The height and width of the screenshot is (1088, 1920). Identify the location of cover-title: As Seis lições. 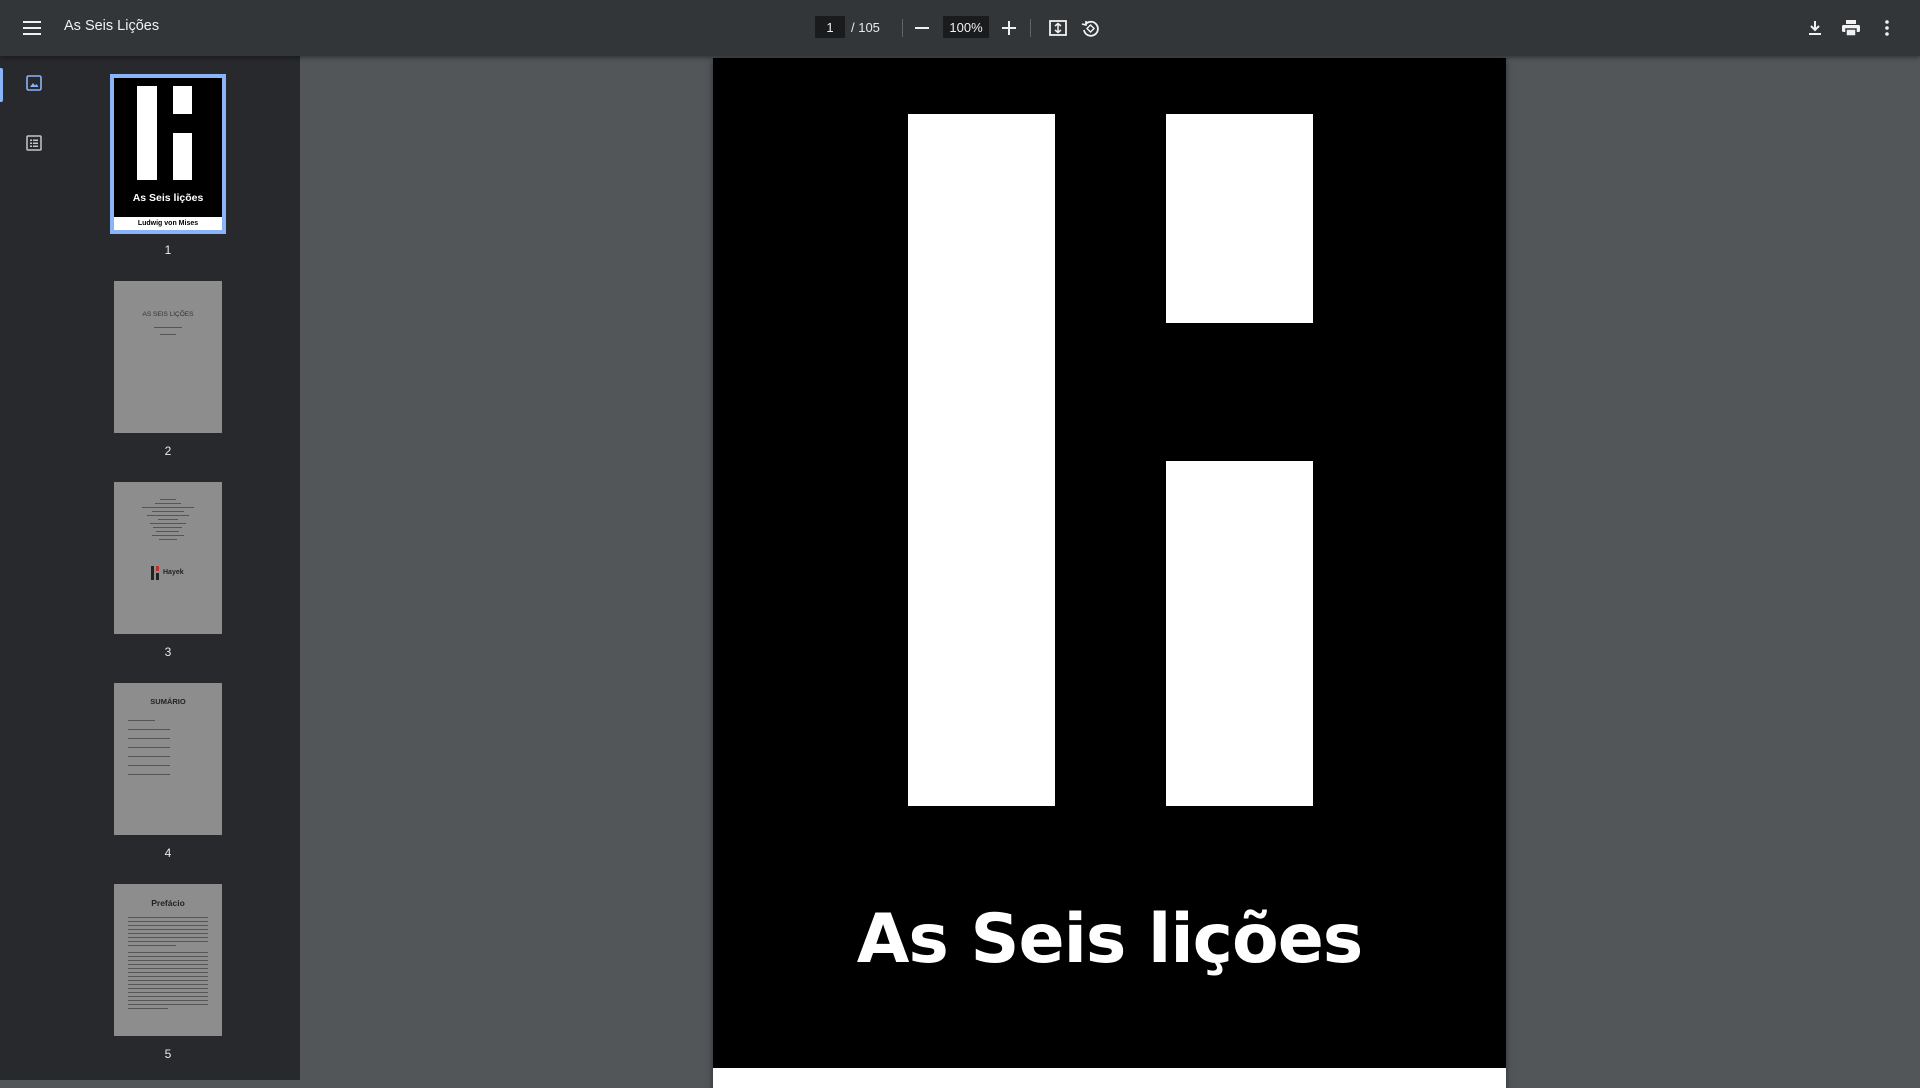
(1110, 939).